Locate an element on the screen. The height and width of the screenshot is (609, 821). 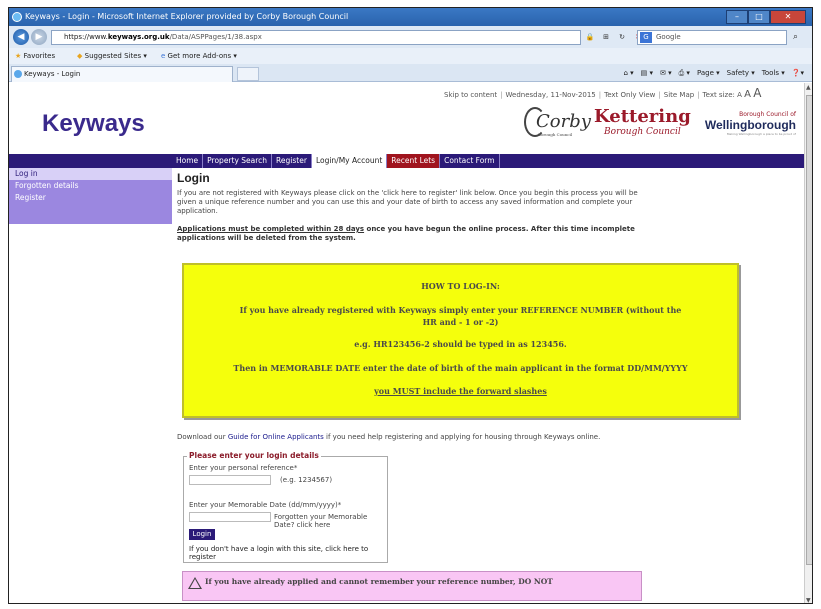
wellingborough-logo-text: Wellingborough is located at coordinates (750, 125).